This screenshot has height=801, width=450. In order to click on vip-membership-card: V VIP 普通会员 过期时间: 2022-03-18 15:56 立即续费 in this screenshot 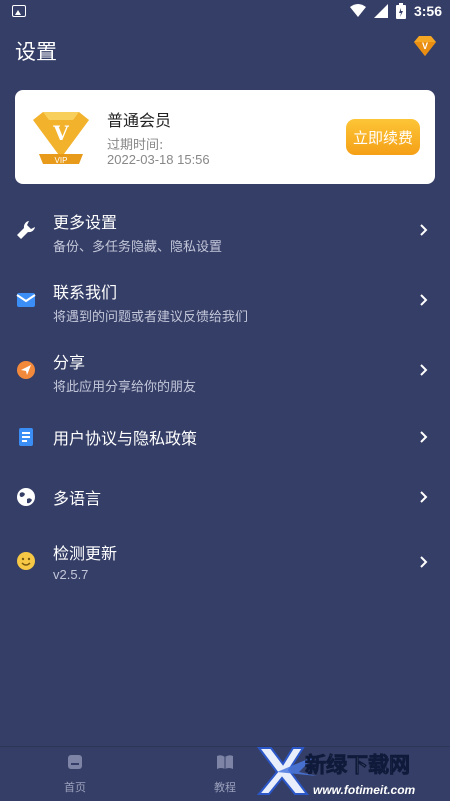, I will do `click(225, 137)`.